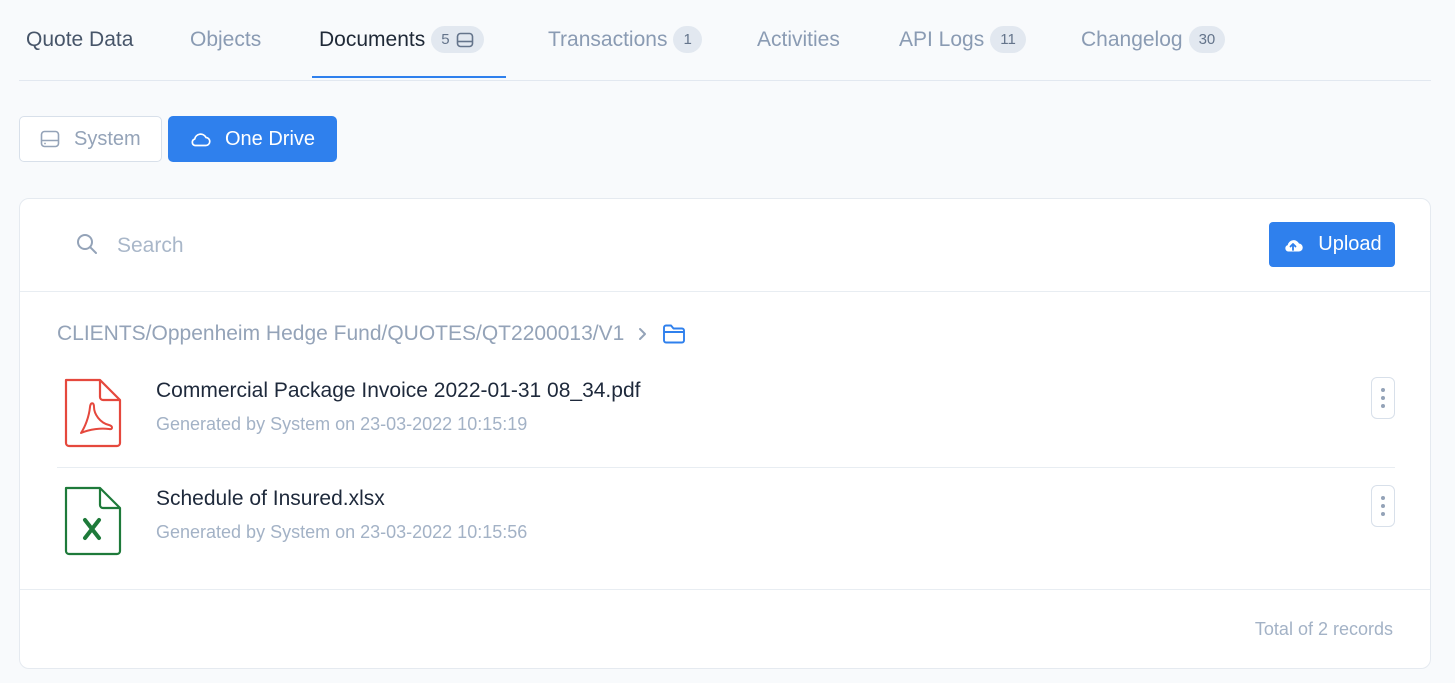 The image size is (1455, 683). I want to click on upload-button: Upload, so click(1332, 244).